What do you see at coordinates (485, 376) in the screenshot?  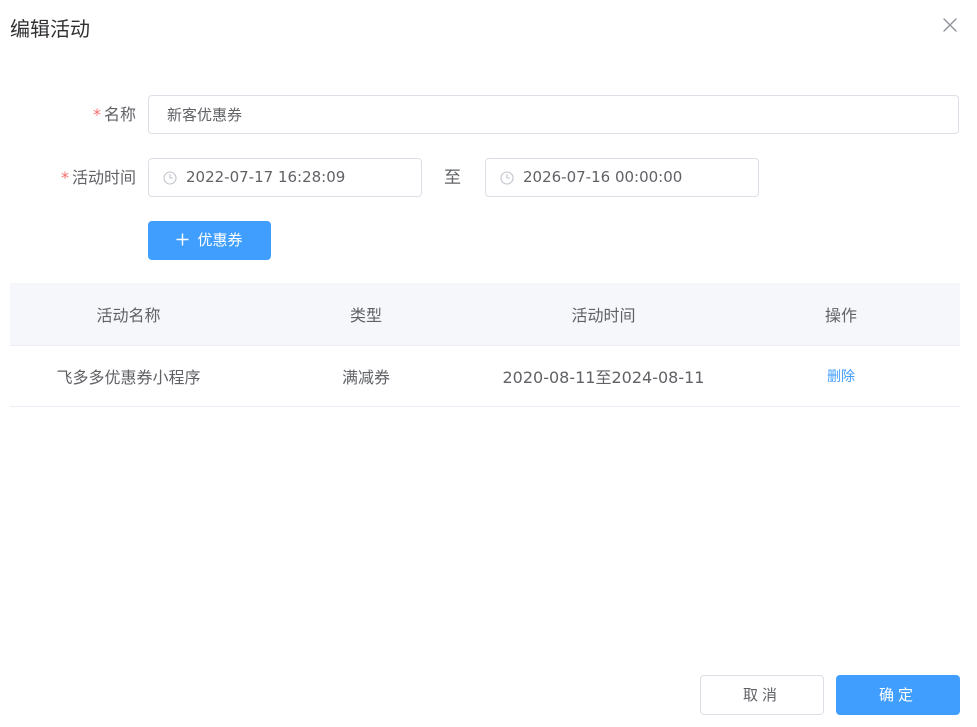 I see `table-row: 飞多多优惠券小程序 满减券 2020-08-11至2024-08-11 删除` at bounding box center [485, 376].